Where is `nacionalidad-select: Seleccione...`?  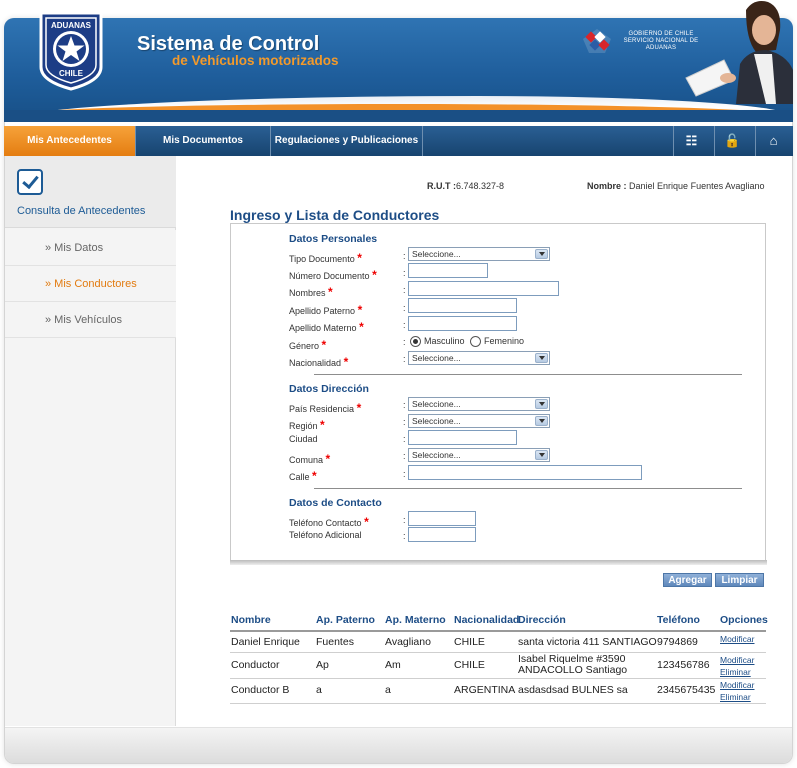
nacionalidad-select: Seleccione... is located at coordinates (479, 358).